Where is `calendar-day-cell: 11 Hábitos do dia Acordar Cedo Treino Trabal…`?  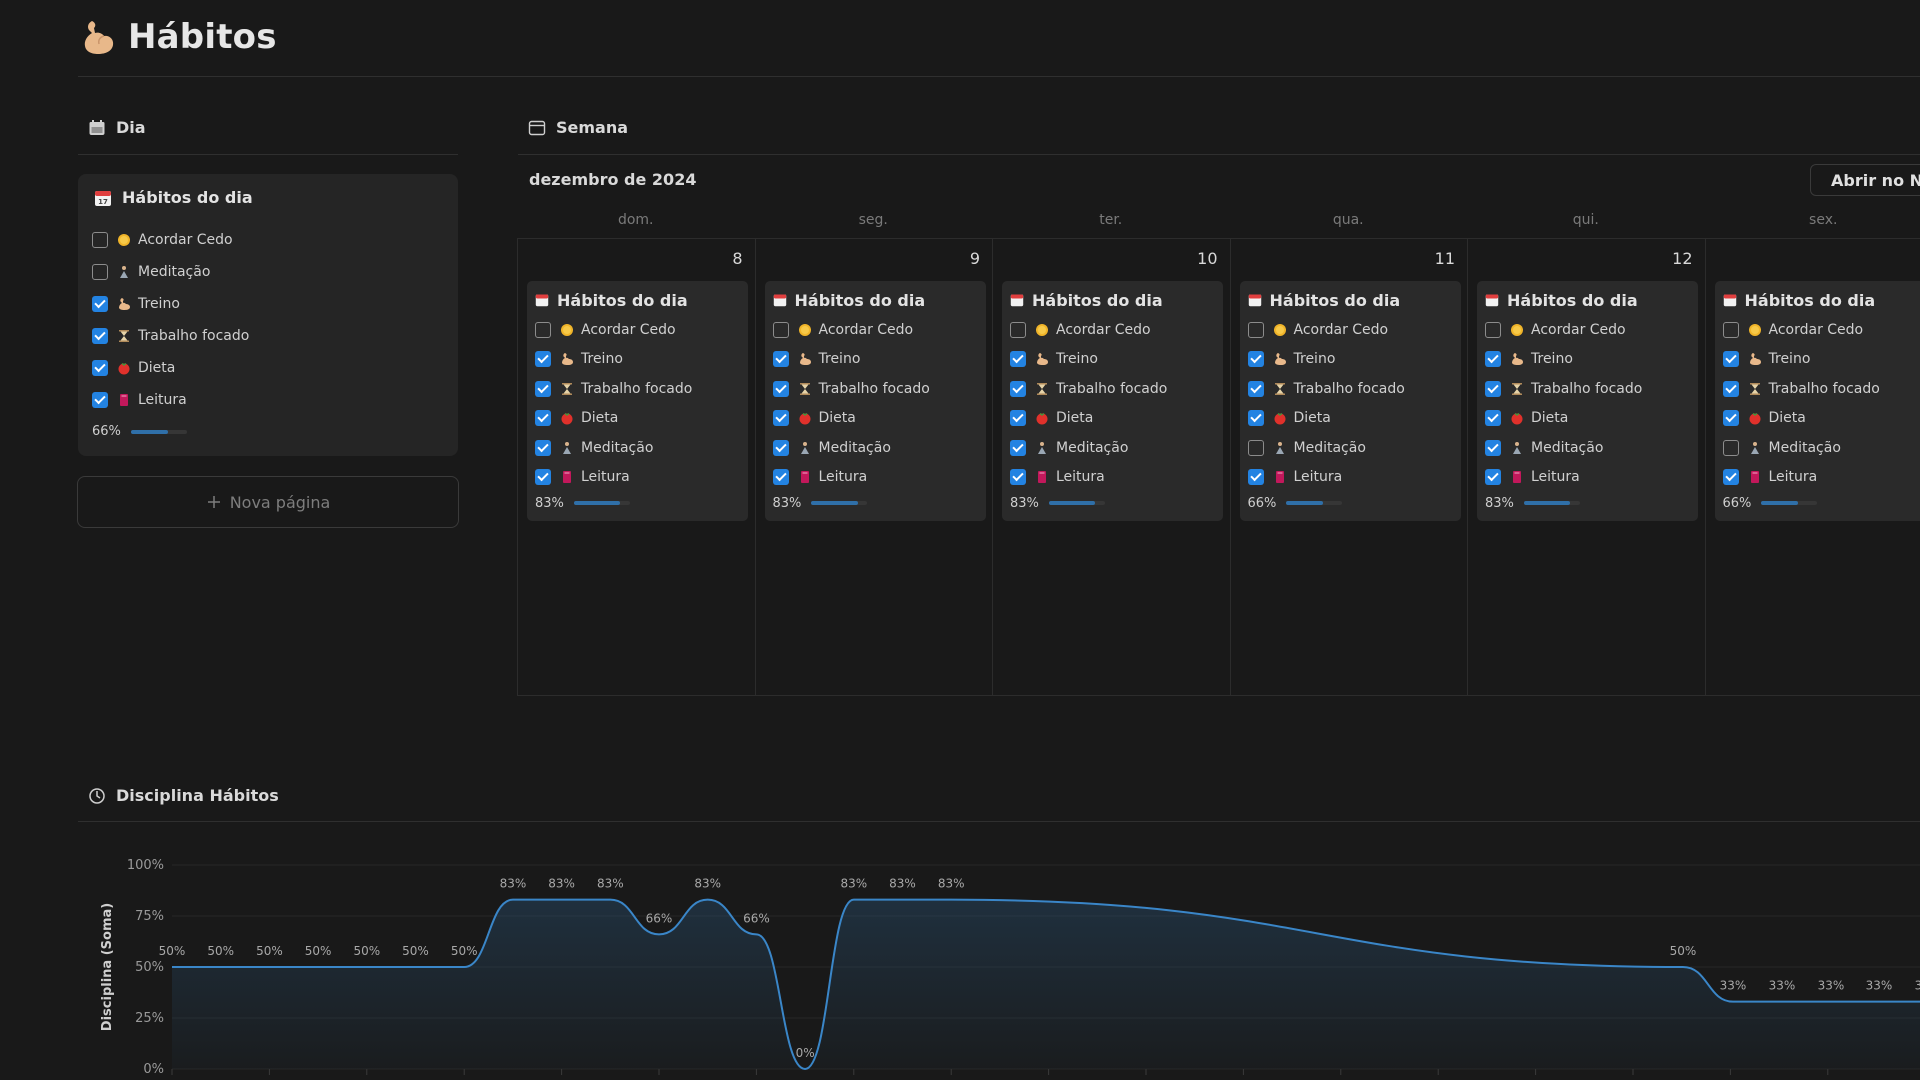
calendar-day-cell: 11 Hábitos do dia Acordar Cedo Treino Trabal… is located at coordinates (1349, 467).